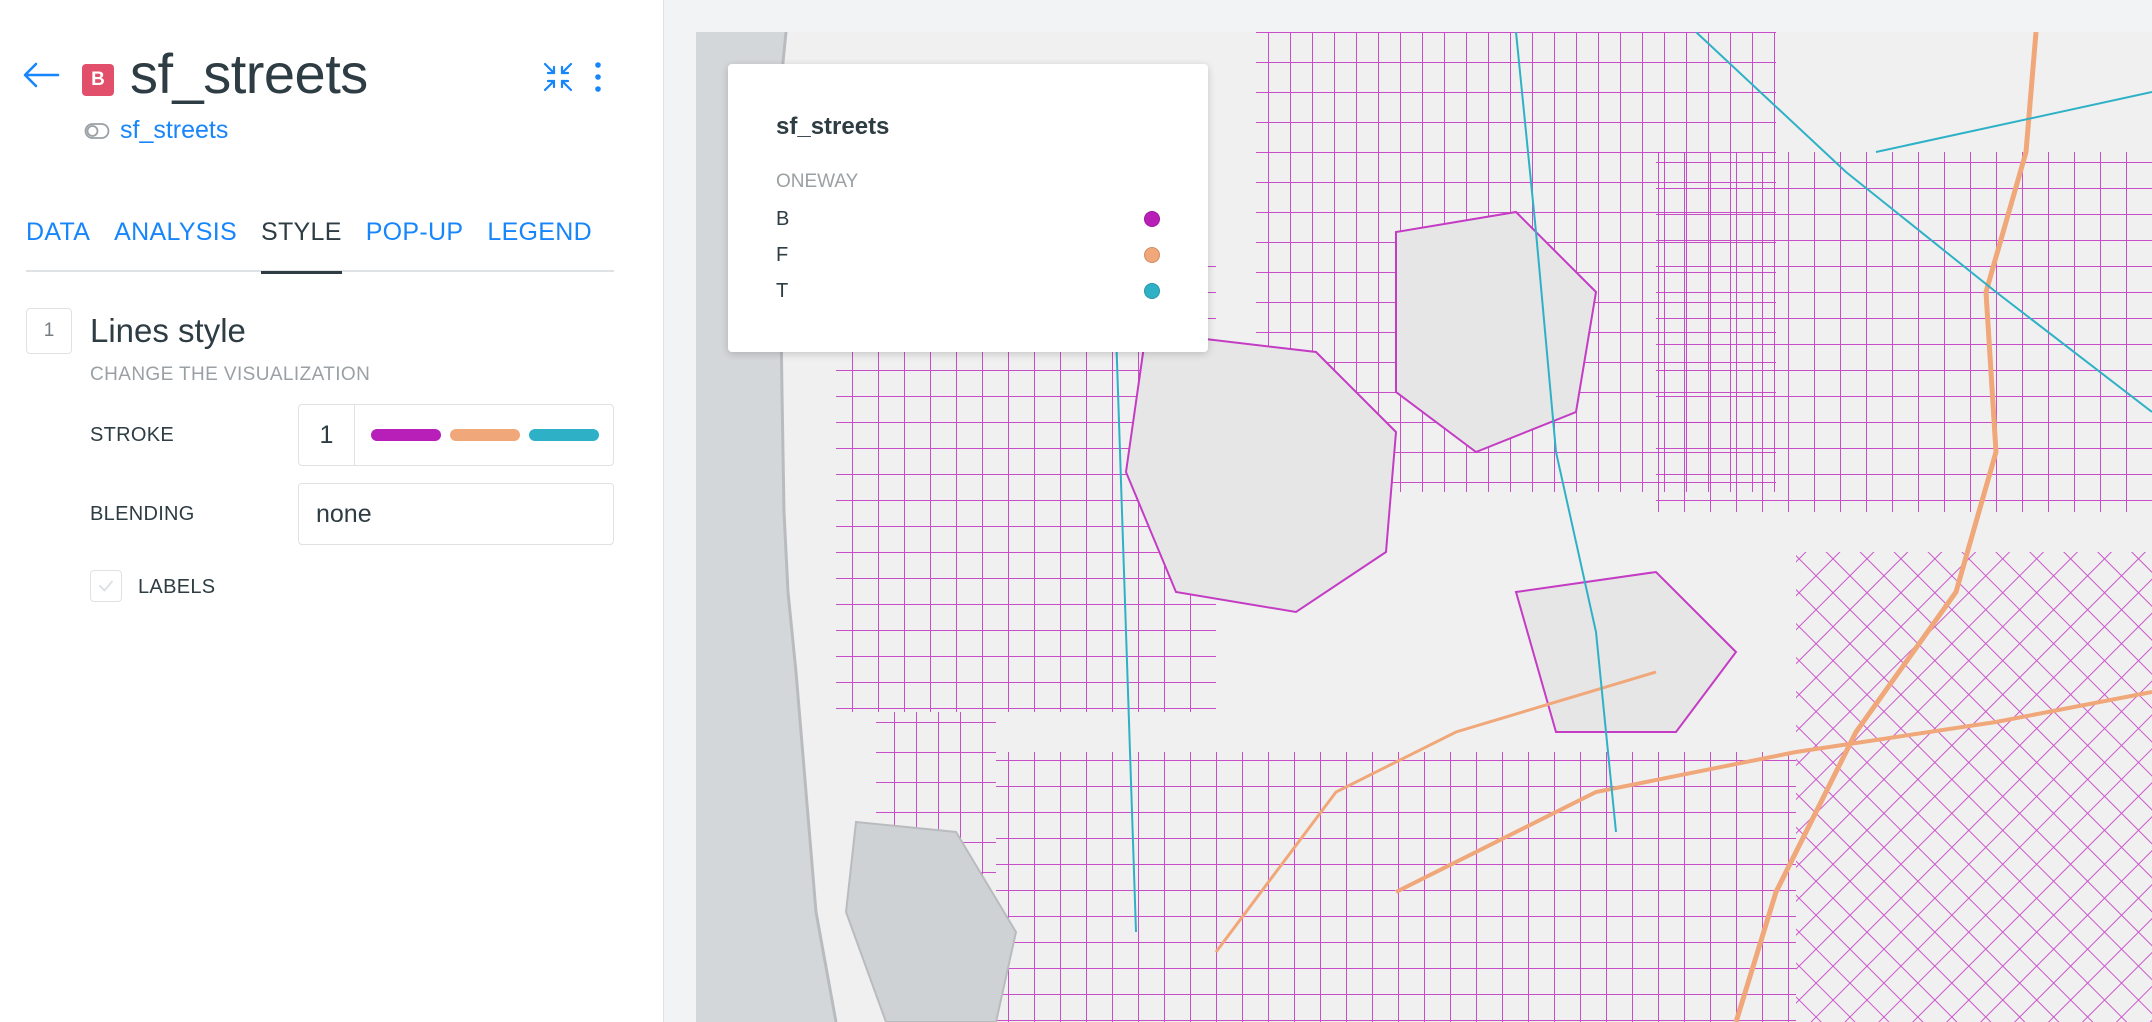 The height and width of the screenshot is (1022, 2152). I want to click on back-arrow-icon, so click(41, 75).